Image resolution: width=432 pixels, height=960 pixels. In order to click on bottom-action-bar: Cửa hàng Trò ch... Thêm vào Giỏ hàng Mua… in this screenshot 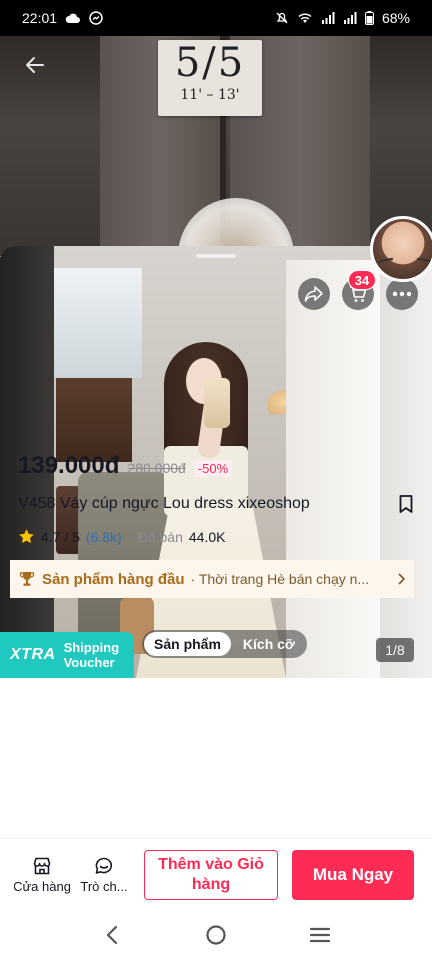, I will do `click(216, 874)`.